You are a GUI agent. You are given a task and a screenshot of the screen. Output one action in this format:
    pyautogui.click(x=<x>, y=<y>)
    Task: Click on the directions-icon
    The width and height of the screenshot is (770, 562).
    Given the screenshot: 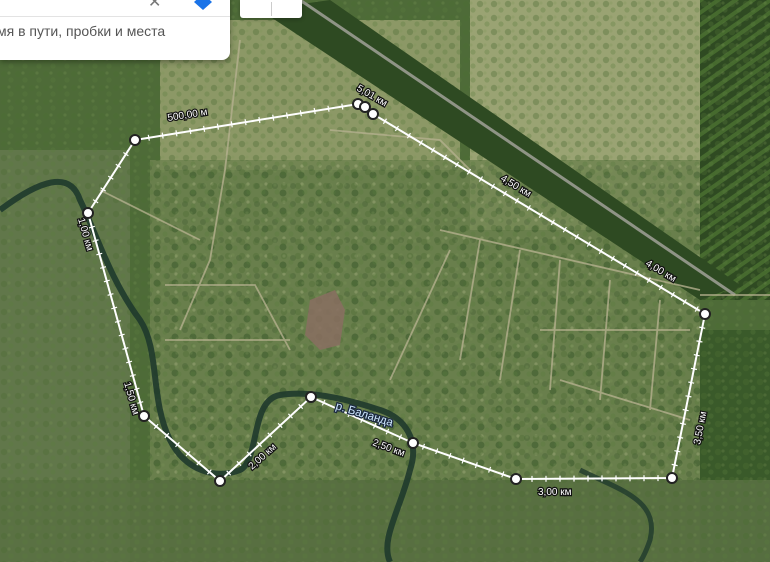 What is the action you would take?
    pyautogui.click(x=203, y=5)
    